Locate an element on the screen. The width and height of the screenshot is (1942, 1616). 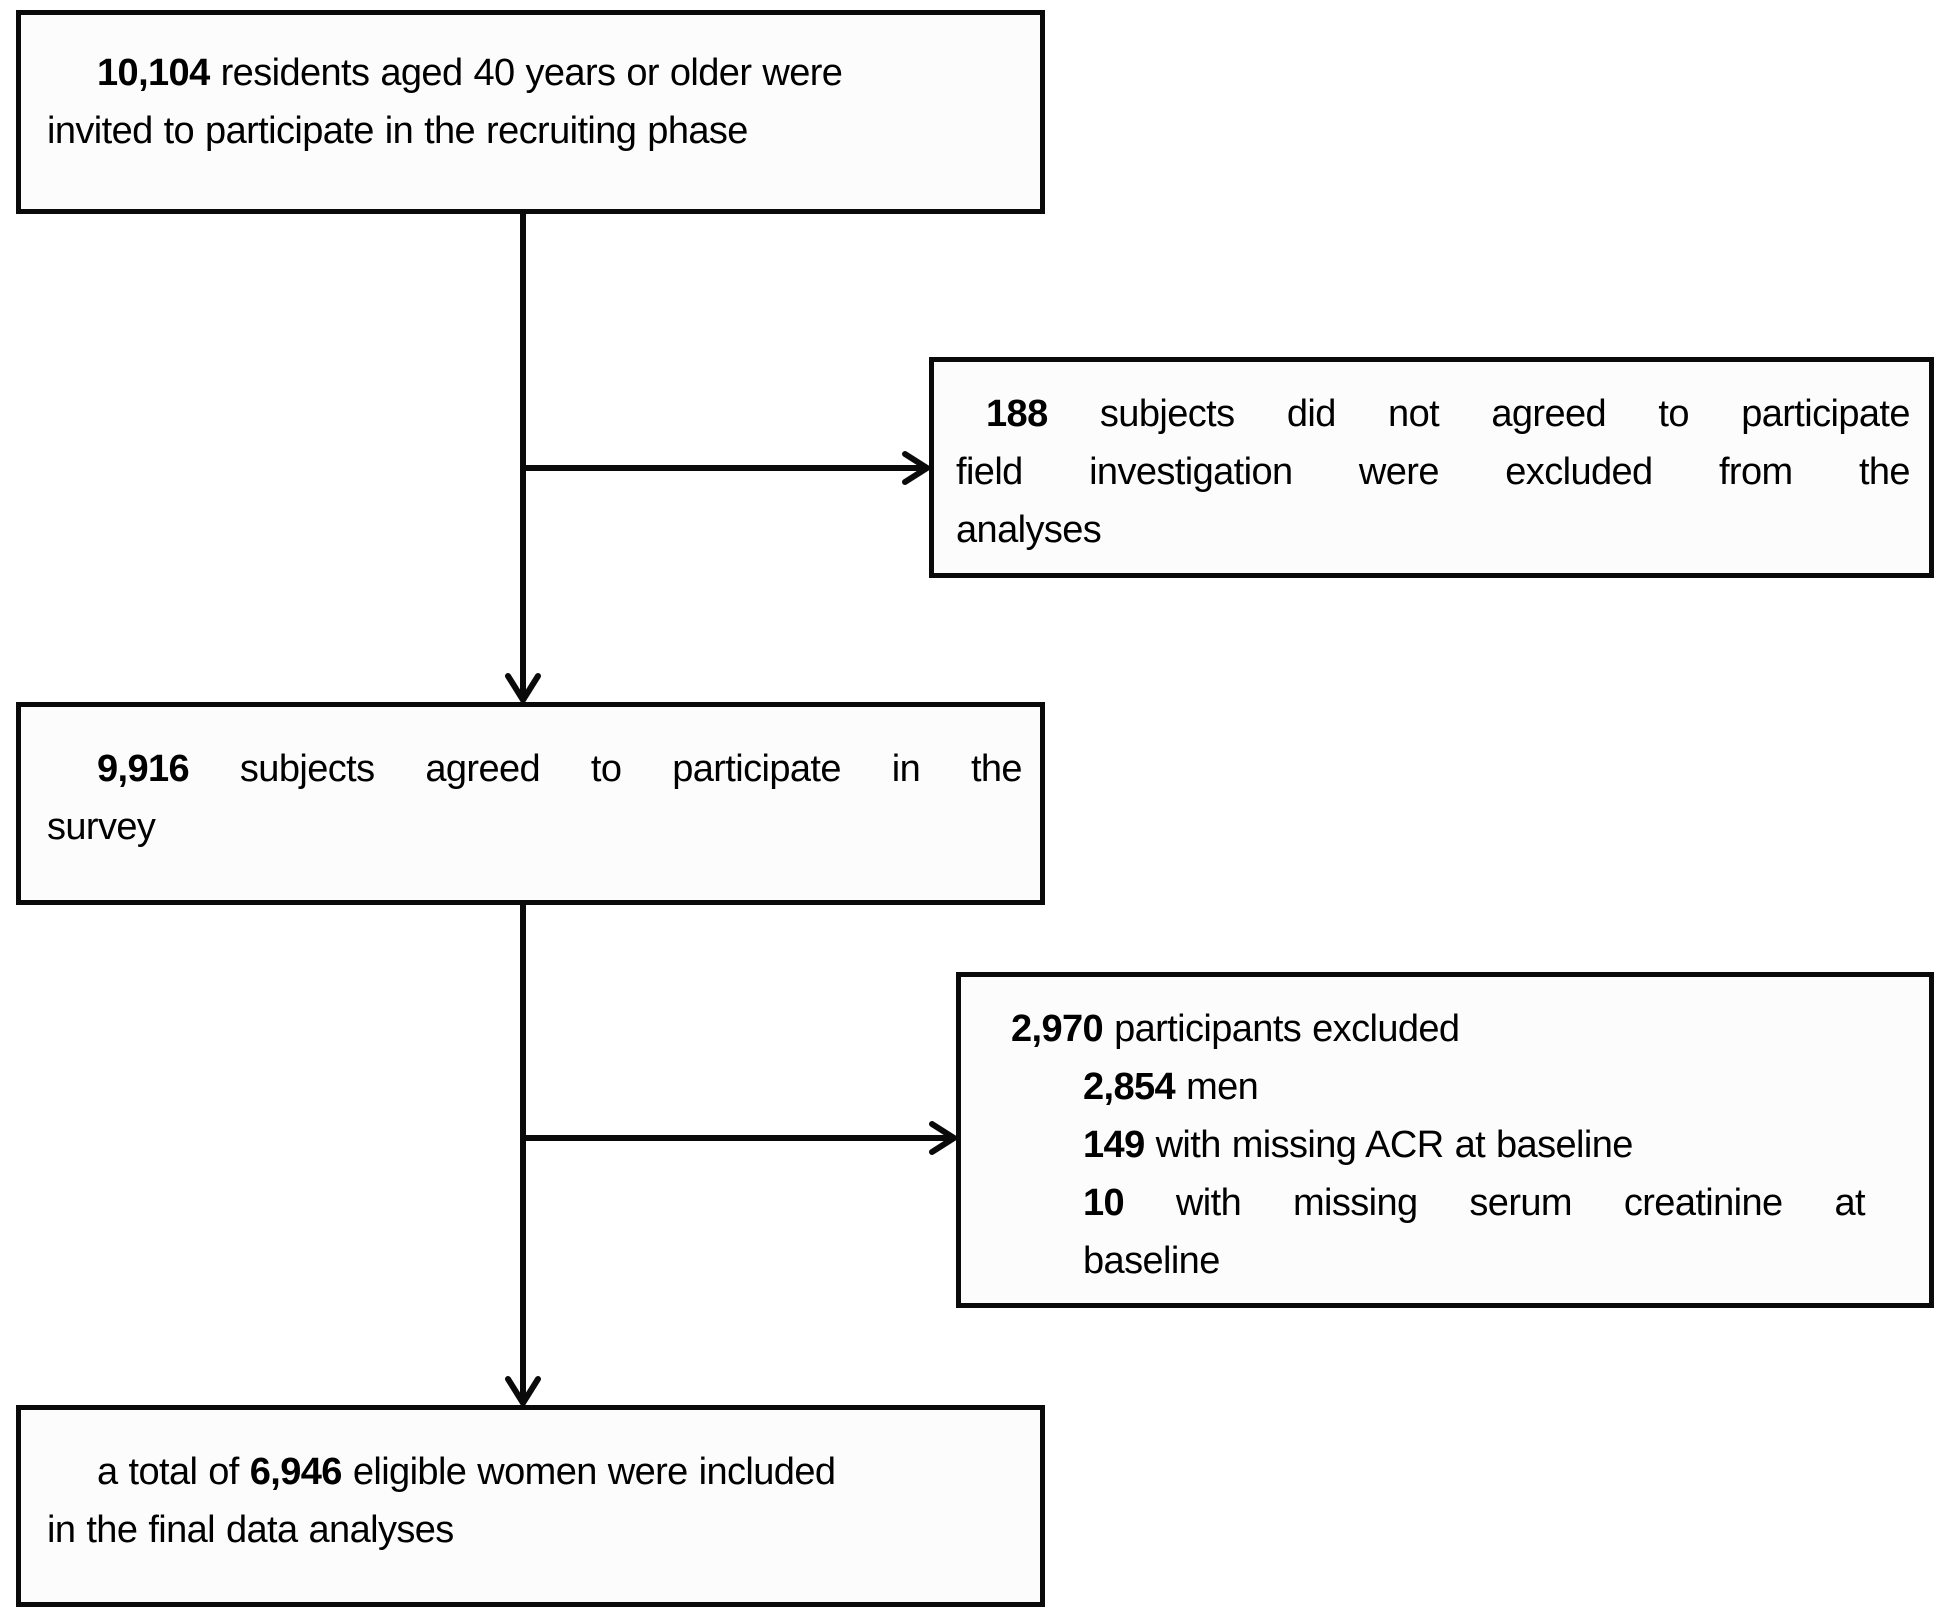
word: were is located at coordinates (1399, 472).